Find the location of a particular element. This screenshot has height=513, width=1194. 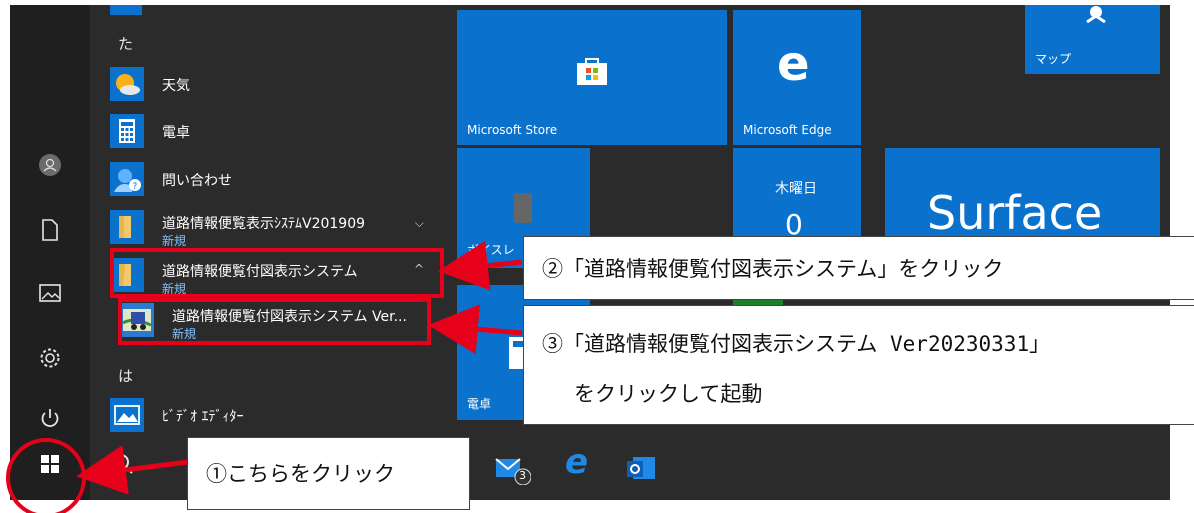

callout-step3-line1: ③「道路情報便覧付図表示システム Ver20230331」 is located at coordinates (796, 344).